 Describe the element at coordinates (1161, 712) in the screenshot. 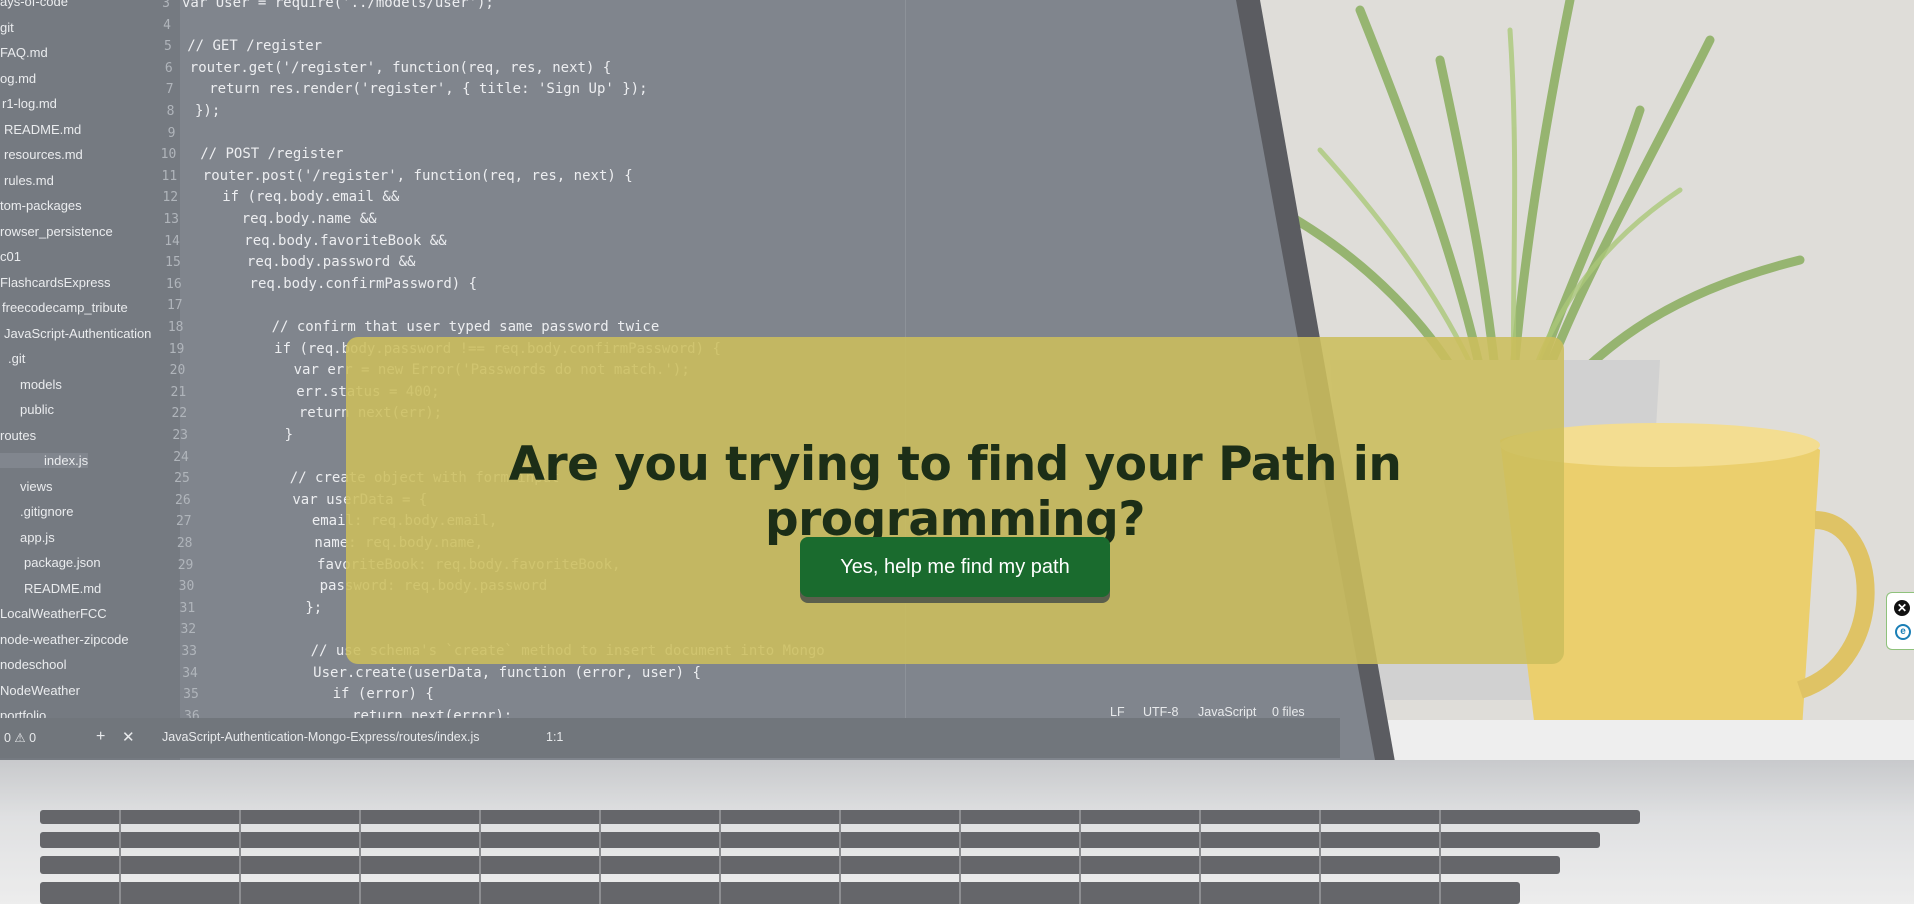

I see `status-encoding: UTF-8` at that location.